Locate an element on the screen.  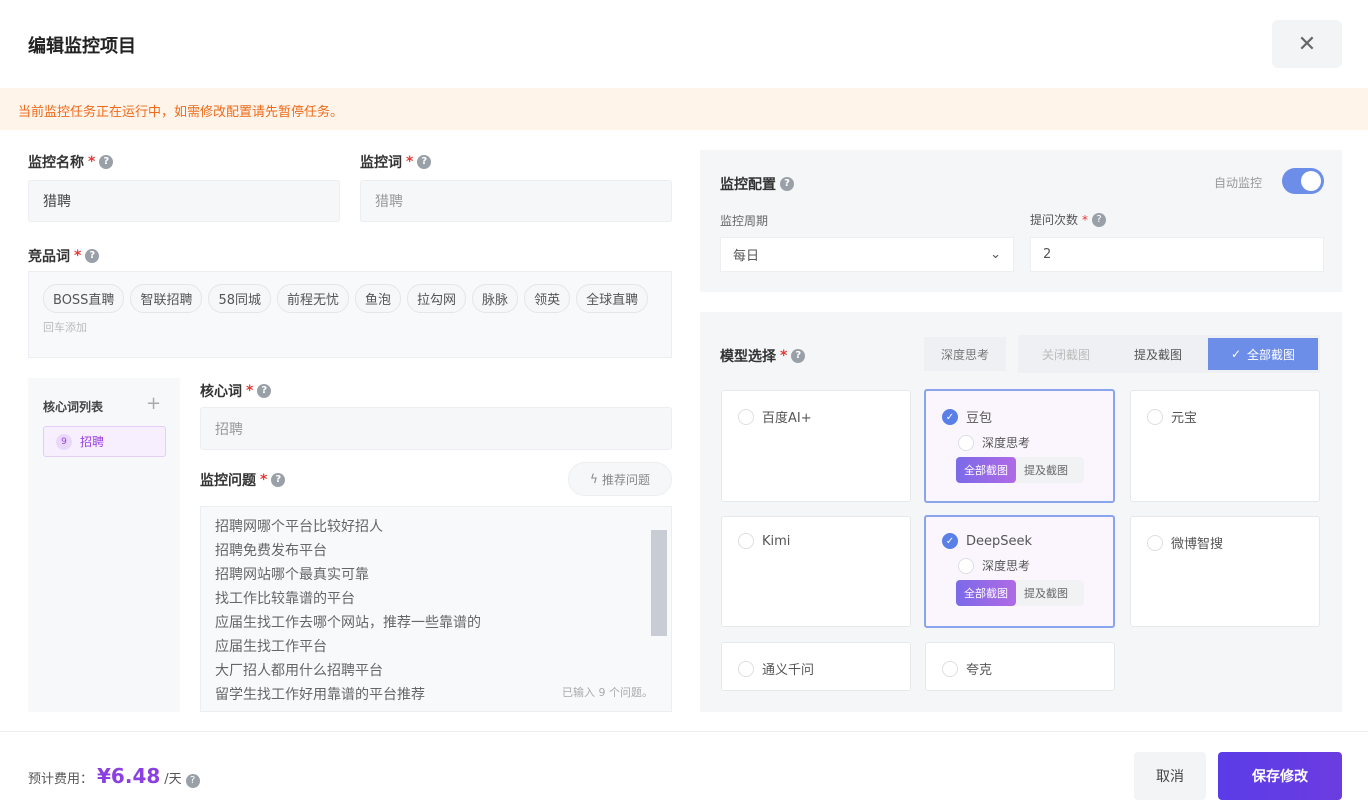
mode-label: 全部截图 is located at coordinates (1271, 354).